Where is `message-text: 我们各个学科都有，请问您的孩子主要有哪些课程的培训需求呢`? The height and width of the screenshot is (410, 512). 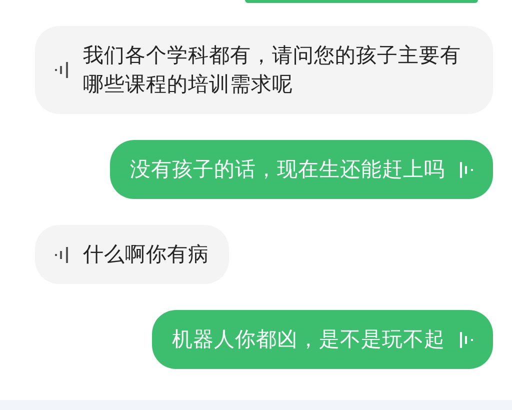
message-text: 我们各个学科都有，请问您的孩子主要有哪些课程的培训需求呢 is located at coordinates (272, 70).